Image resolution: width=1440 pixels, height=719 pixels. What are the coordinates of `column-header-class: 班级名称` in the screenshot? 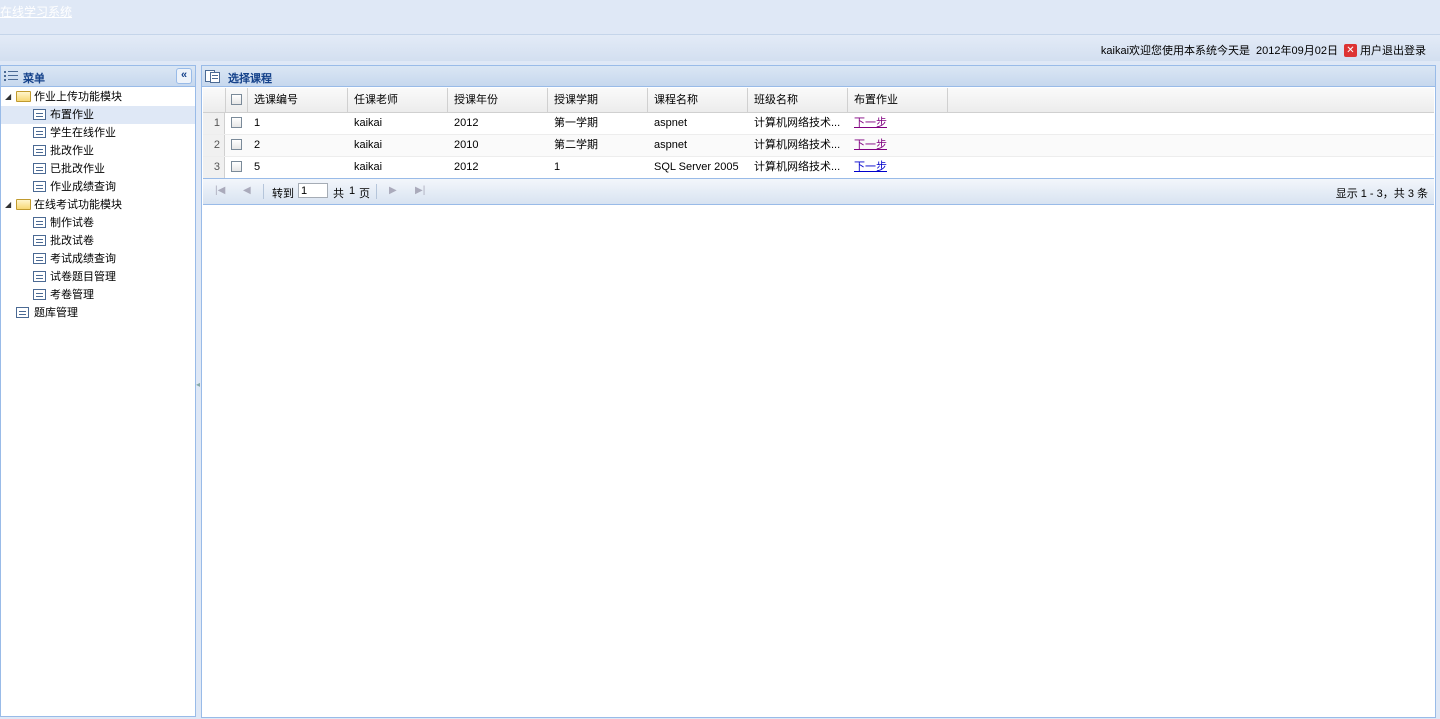 It's located at (798, 100).